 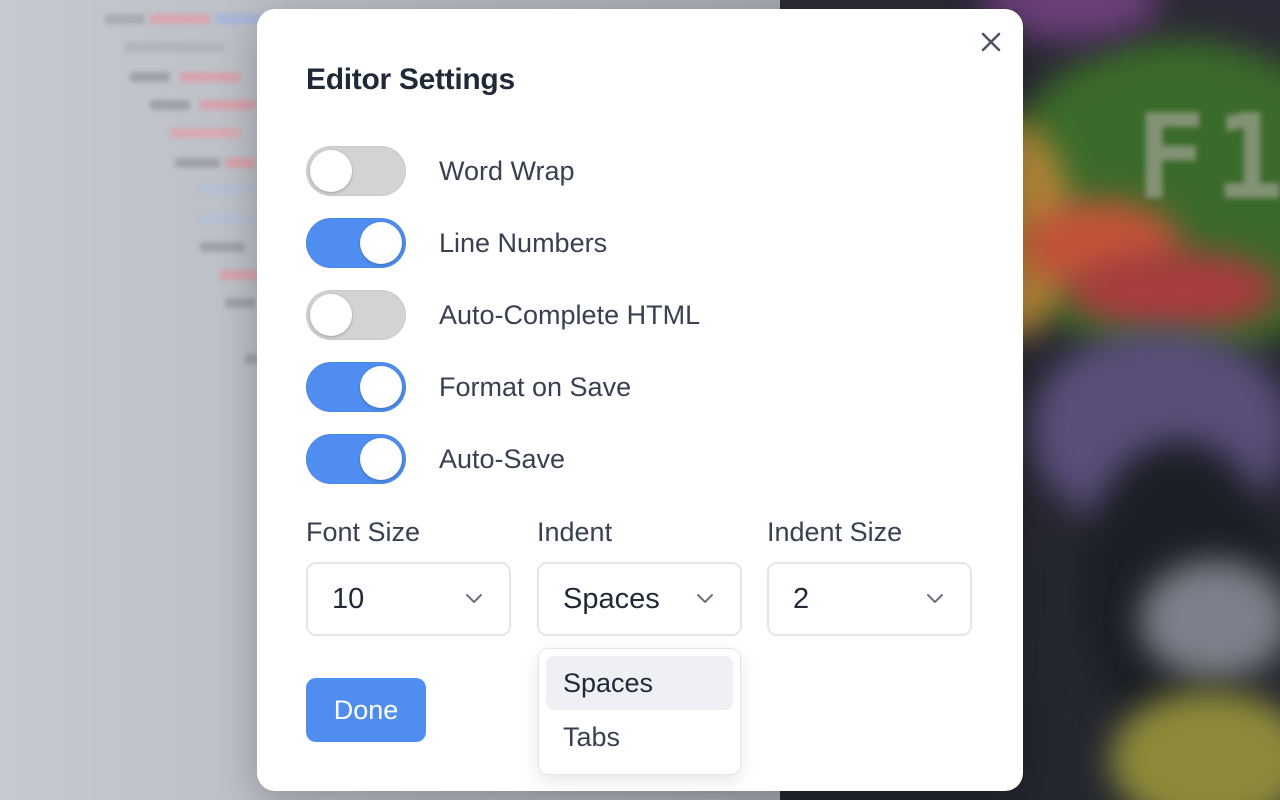 I want to click on close-button, so click(x=991, y=42).